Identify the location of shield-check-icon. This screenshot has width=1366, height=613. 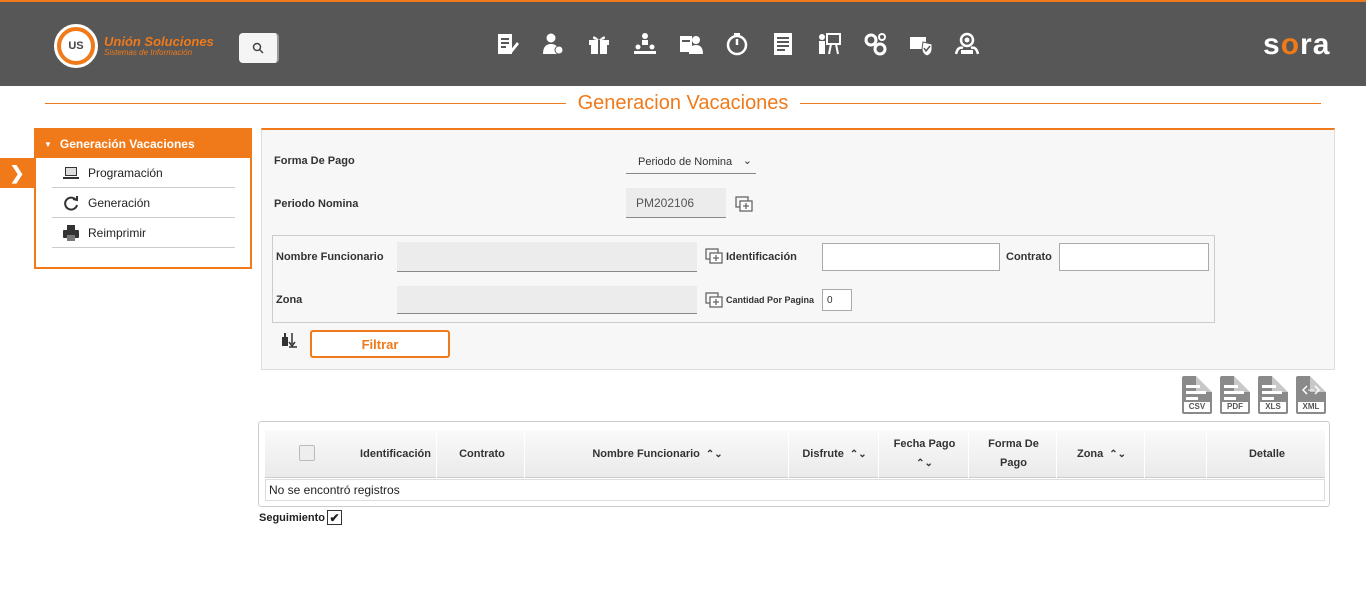
(921, 46).